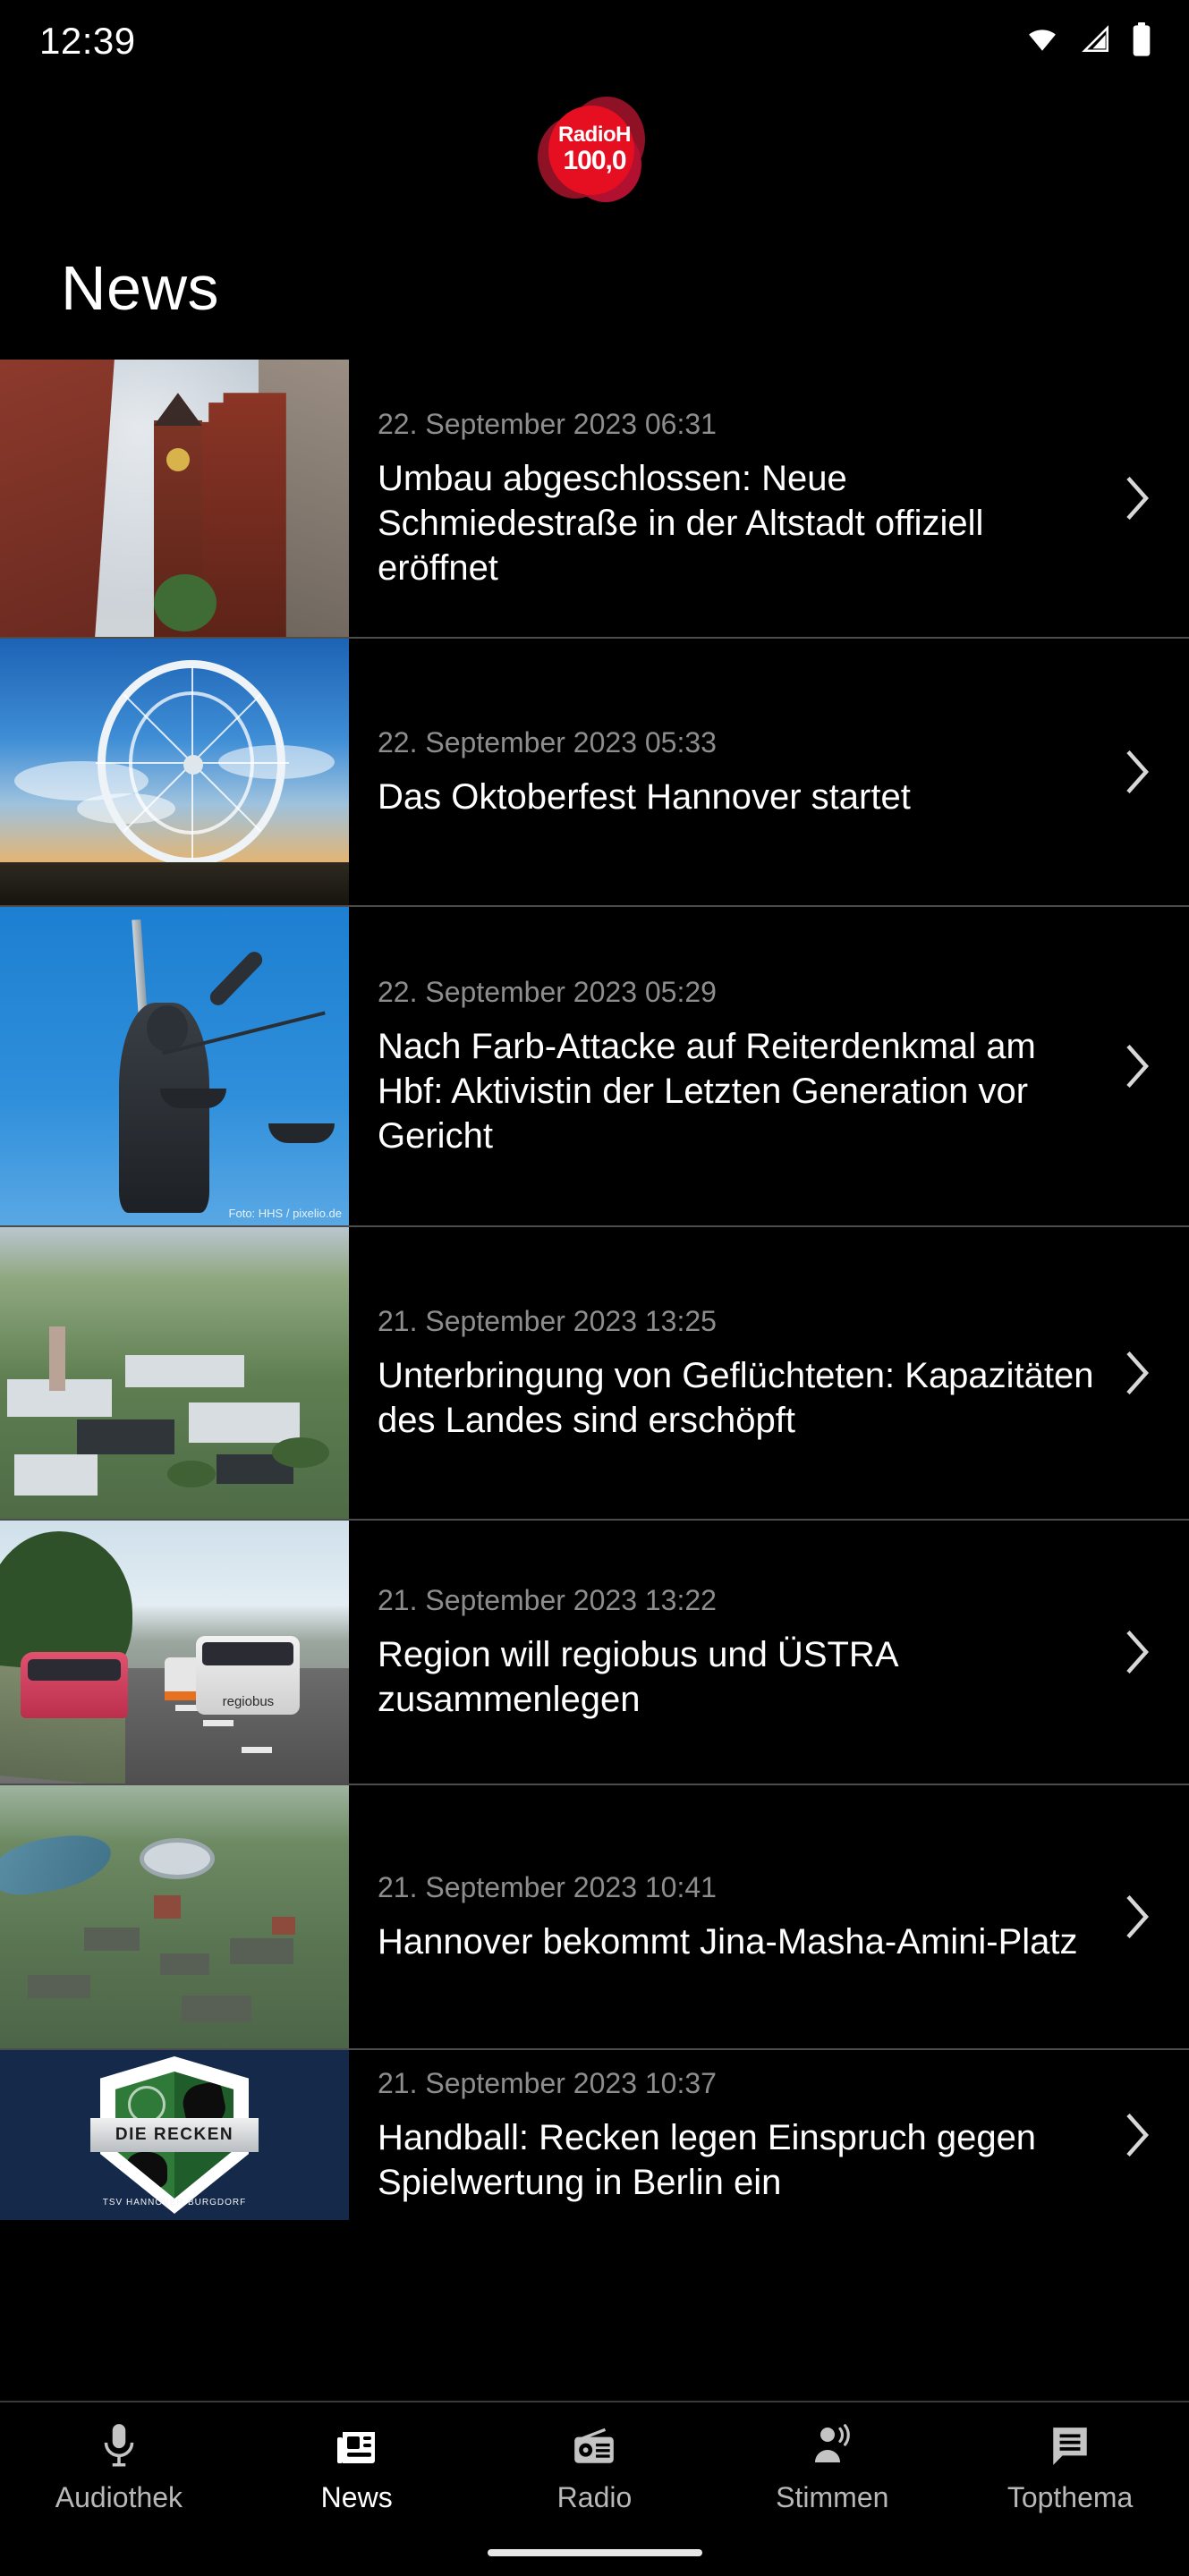 This screenshot has width=1189, height=2576. What do you see at coordinates (356, 2497) in the screenshot?
I see `nav-label-news: News` at bounding box center [356, 2497].